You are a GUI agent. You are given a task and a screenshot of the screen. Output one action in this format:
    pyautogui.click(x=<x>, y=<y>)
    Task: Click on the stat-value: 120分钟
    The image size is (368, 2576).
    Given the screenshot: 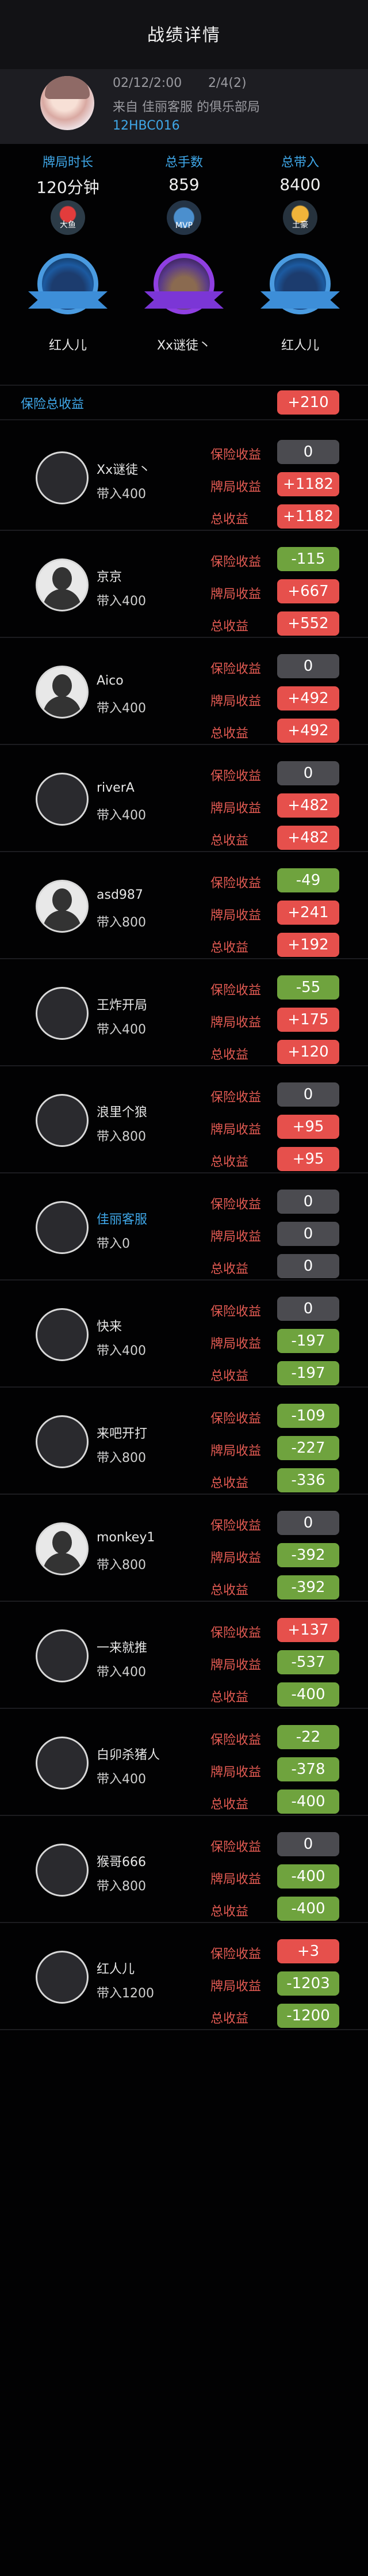 What is the action you would take?
    pyautogui.click(x=67, y=188)
    